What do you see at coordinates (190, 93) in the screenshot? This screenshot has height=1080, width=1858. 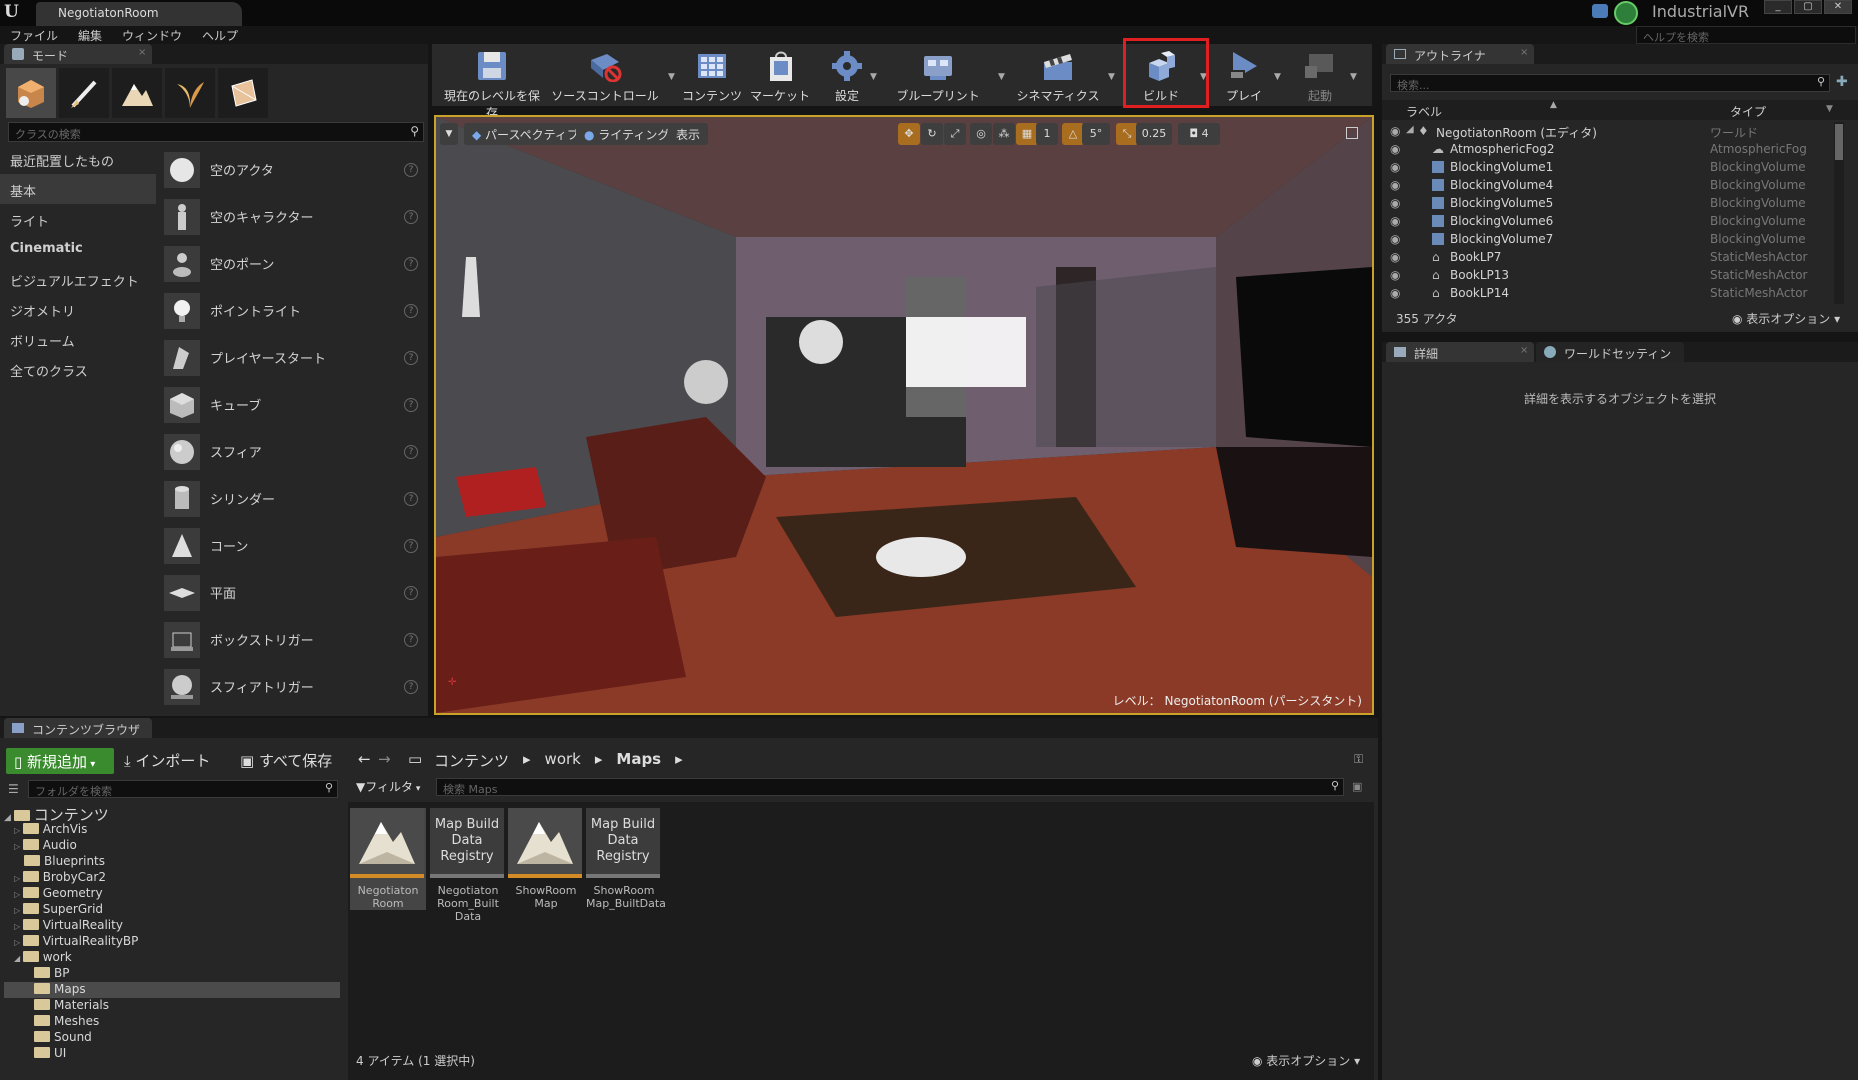 I see `foliage-mode-button` at bounding box center [190, 93].